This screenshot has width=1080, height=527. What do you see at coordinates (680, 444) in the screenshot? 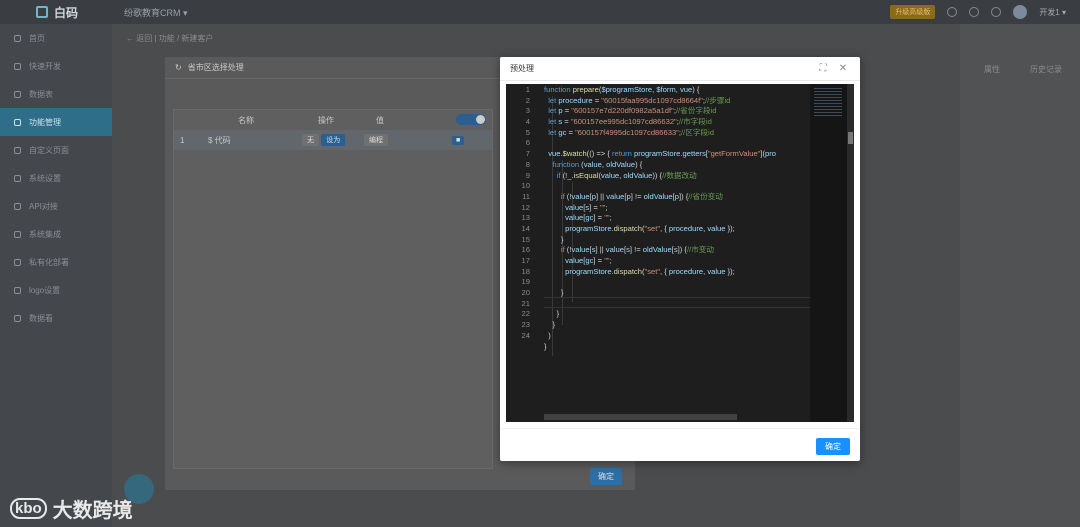
I see `dialog-footer: 确定` at bounding box center [680, 444].